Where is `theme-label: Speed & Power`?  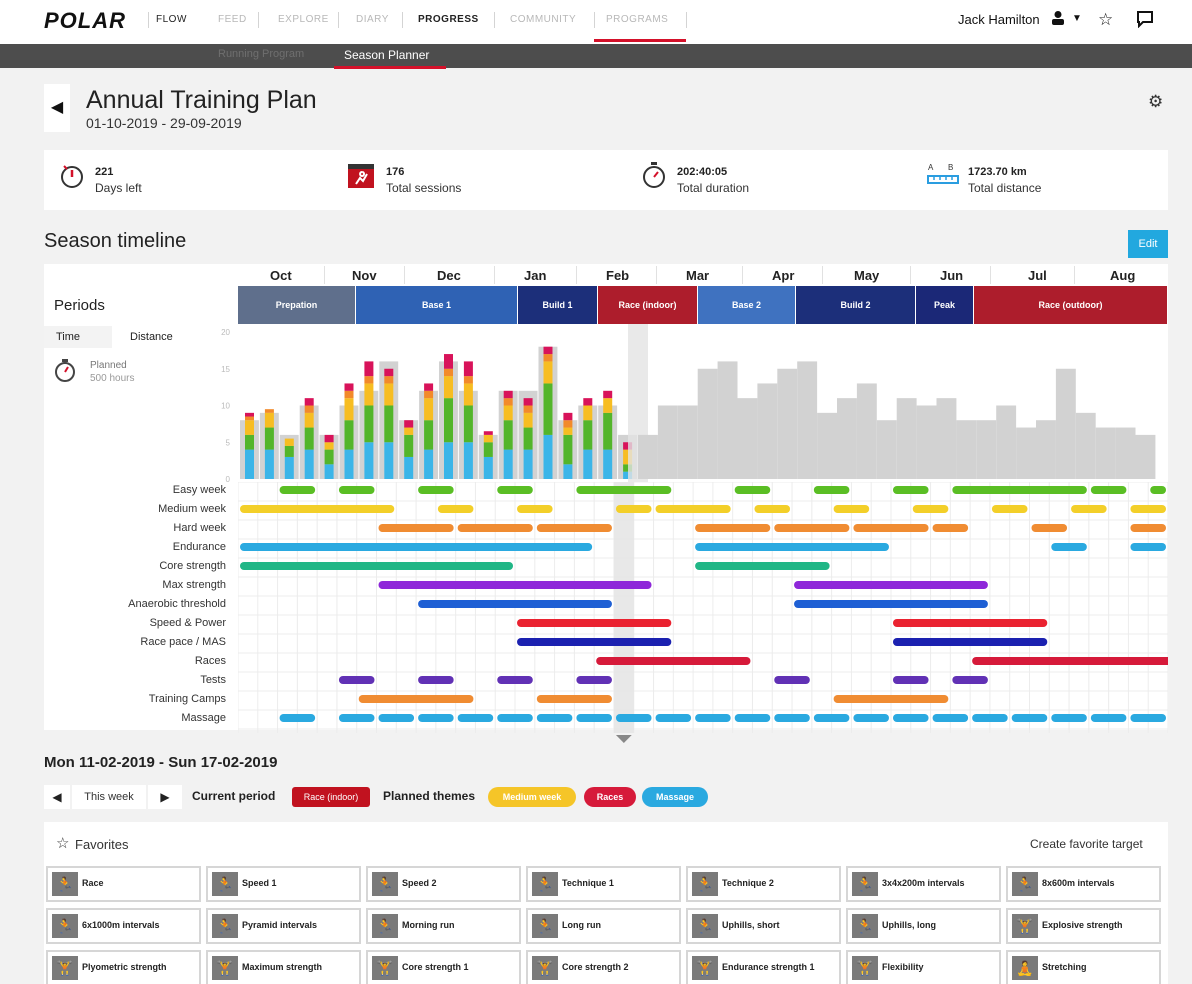 theme-label: Speed & Power is located at coordinates (187, 623).